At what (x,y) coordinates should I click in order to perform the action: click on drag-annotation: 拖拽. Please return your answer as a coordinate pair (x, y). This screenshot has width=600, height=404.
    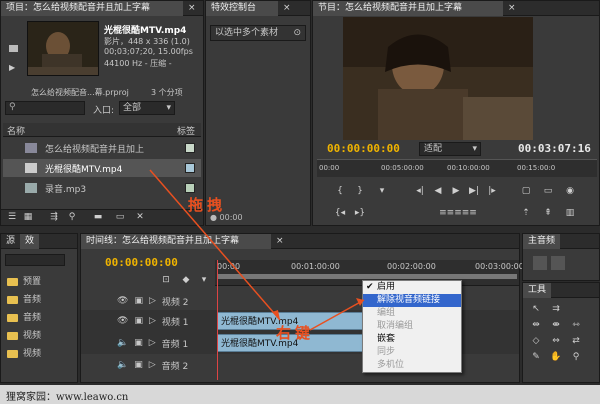
    Looking at the image, I should click on (207, 205).